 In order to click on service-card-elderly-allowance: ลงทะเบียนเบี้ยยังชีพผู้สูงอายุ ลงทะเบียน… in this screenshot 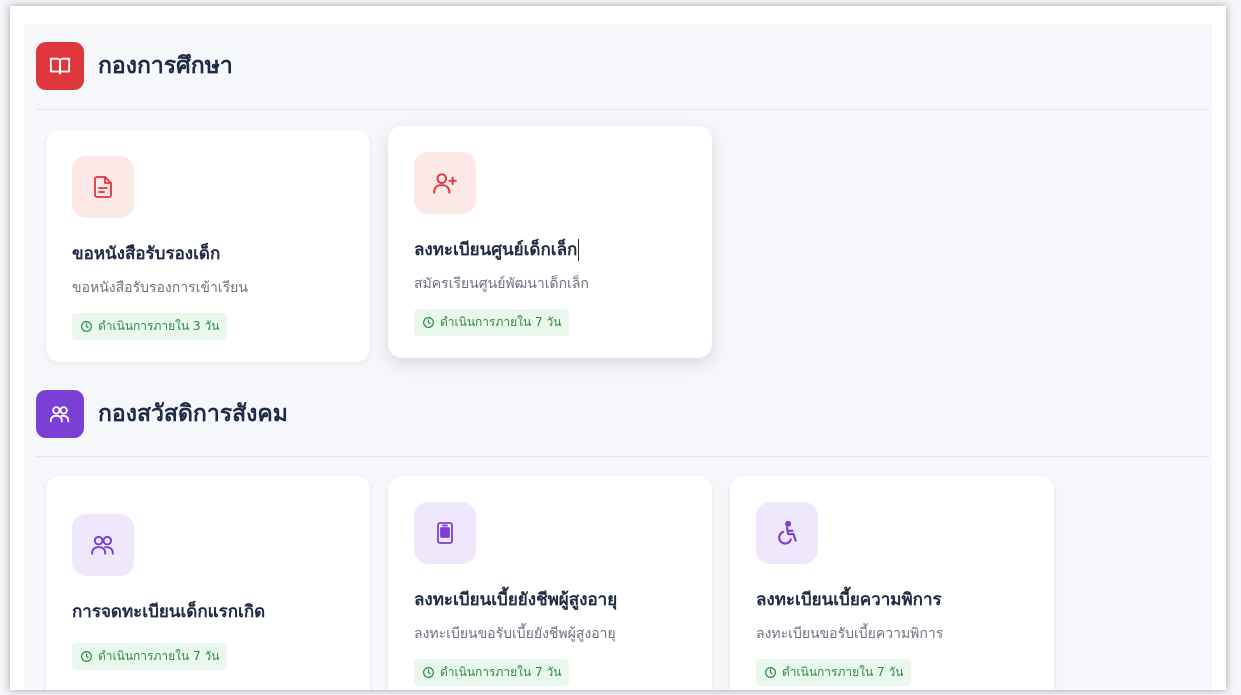, I will do `click(550, 583)`.